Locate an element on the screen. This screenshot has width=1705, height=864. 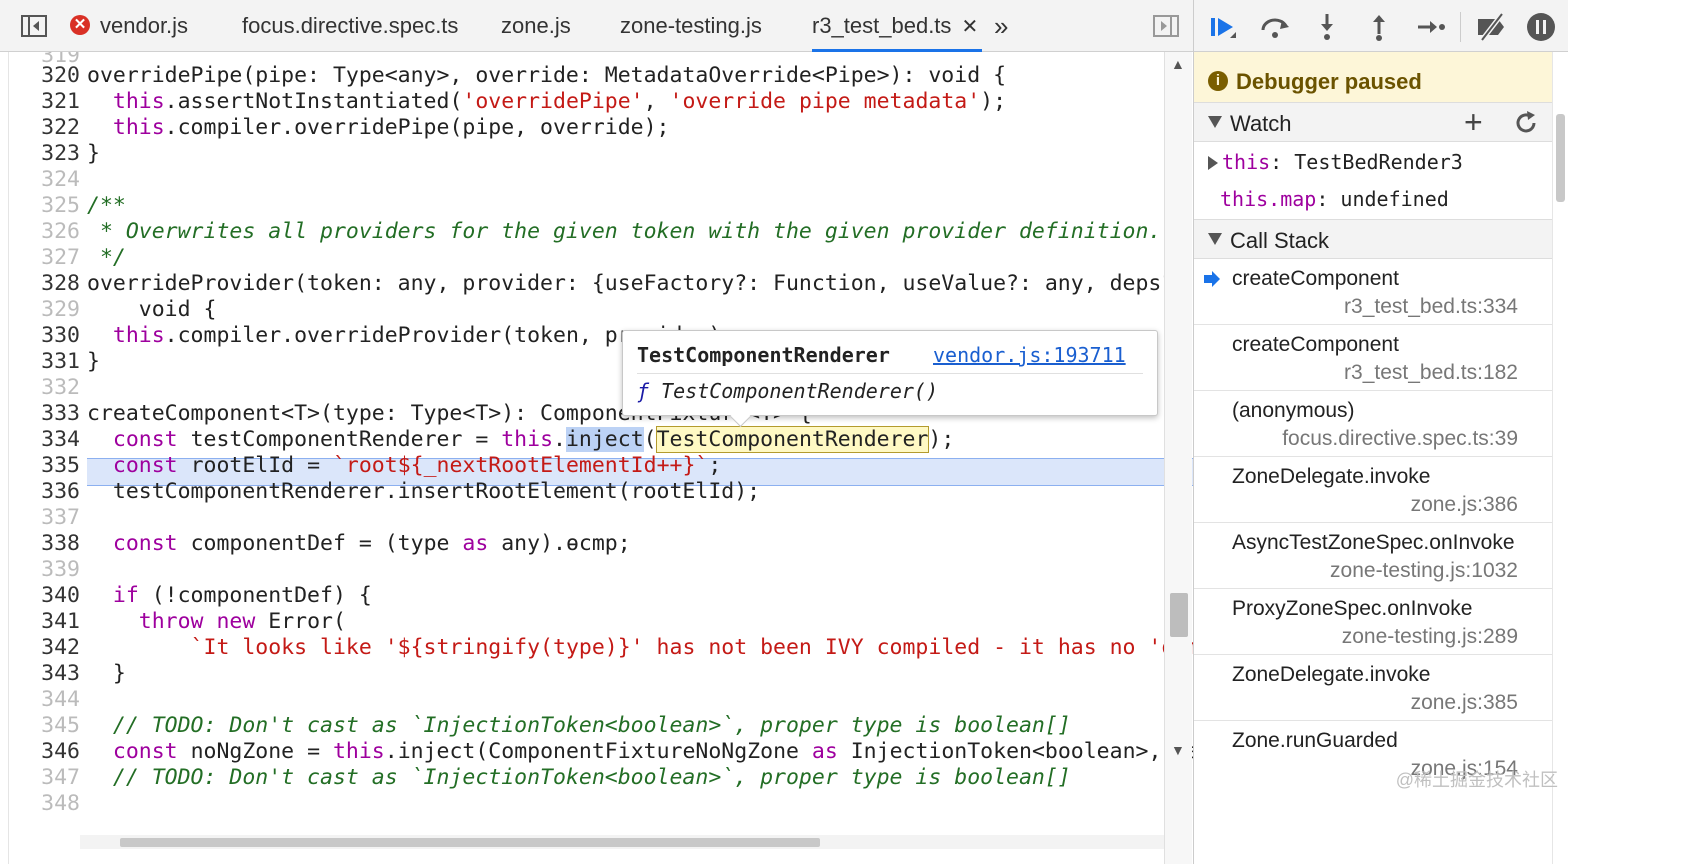
popover-divider is located at coordinates (890, 373).